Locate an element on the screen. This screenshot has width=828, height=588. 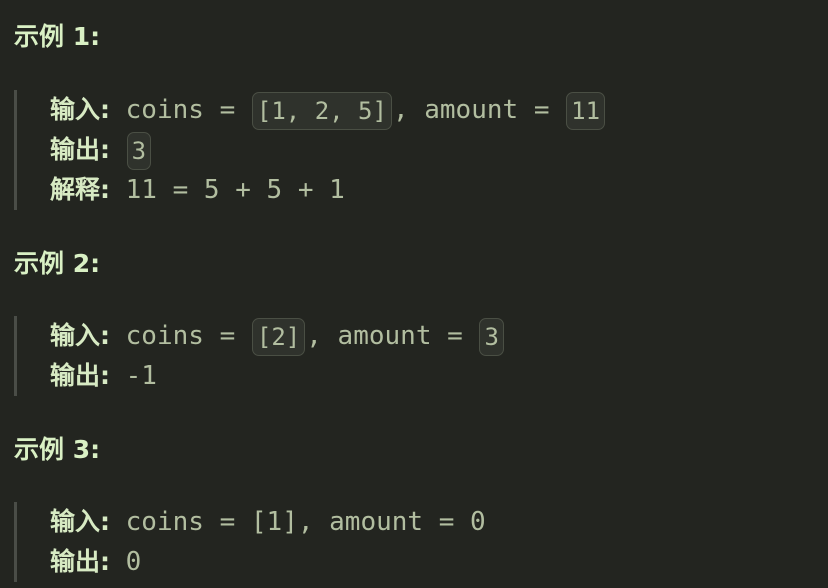
example-2-output-line: 输出: -1 is located at coordinates (422, 376).